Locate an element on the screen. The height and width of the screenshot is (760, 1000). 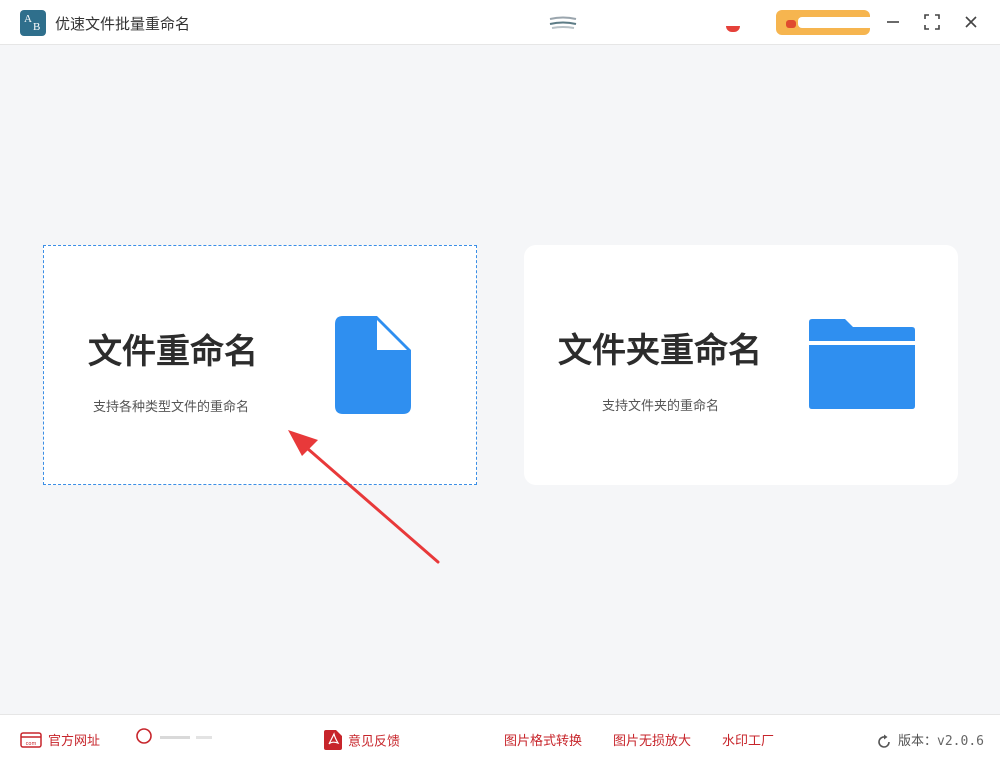
website-icon: com is located at coordinates (31, 739).